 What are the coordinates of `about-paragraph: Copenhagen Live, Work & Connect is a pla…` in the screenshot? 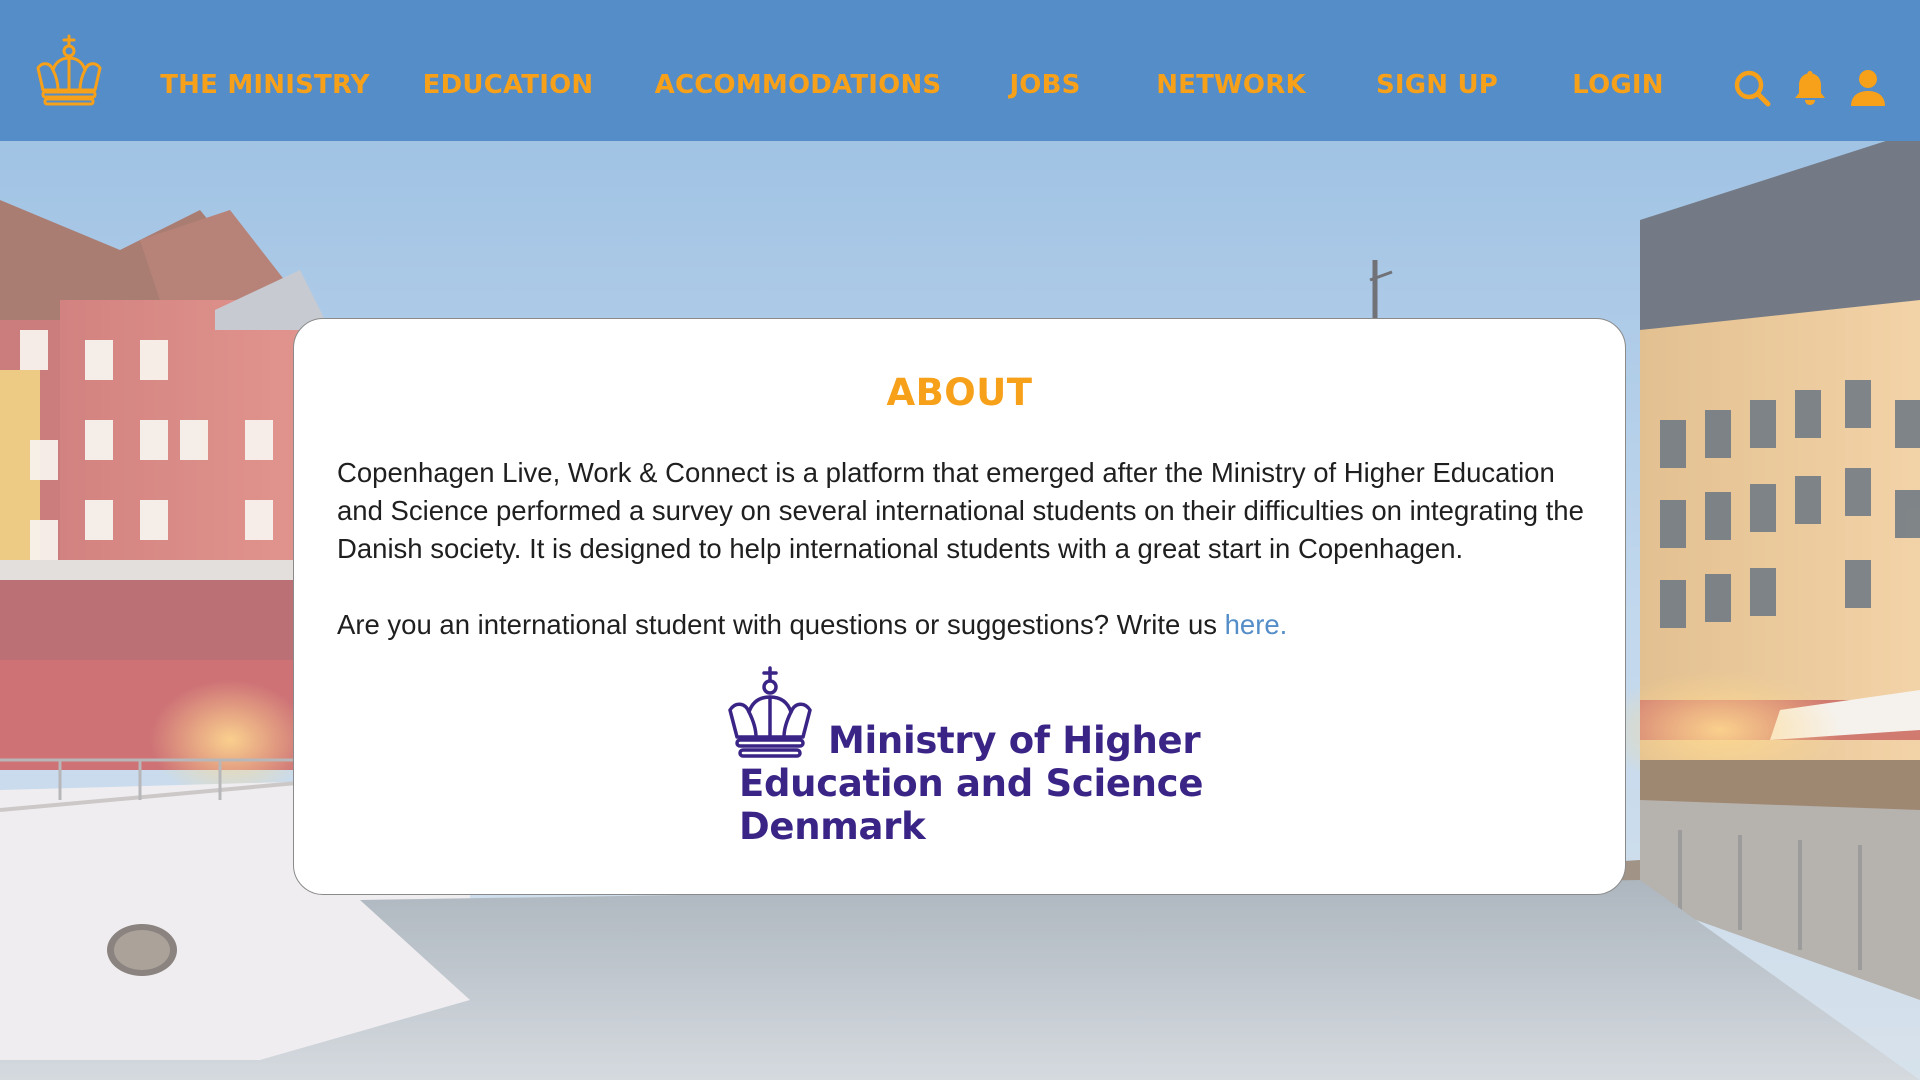 It's located at (960, 510).